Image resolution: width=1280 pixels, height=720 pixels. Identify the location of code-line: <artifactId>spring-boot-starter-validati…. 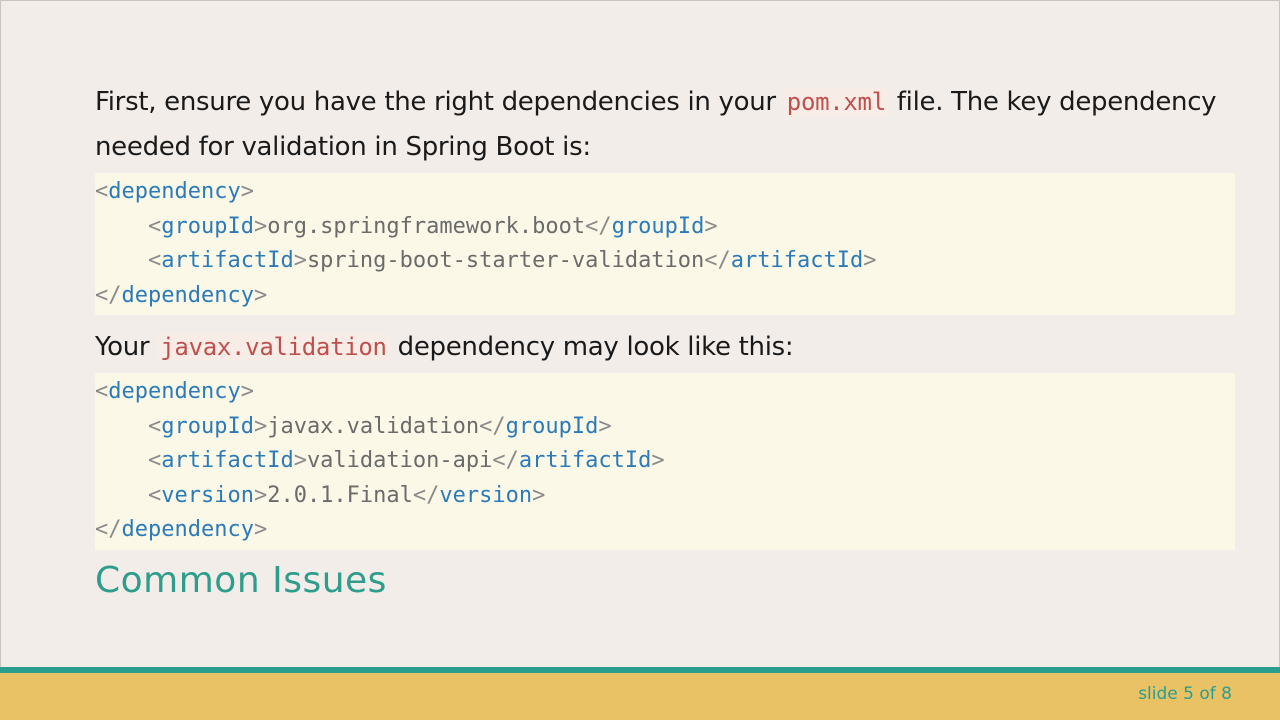
(665, 261).